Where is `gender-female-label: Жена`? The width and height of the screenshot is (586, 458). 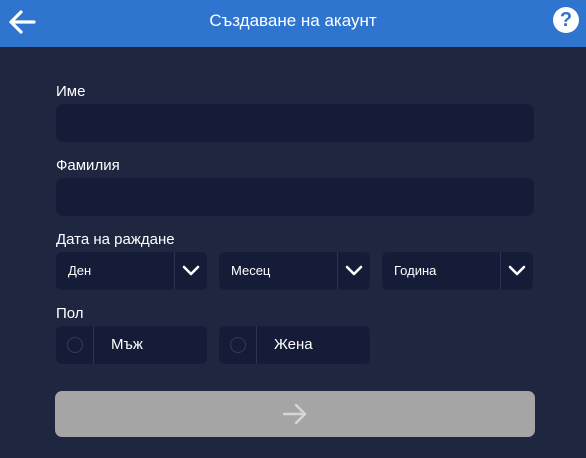
gender-female-label: Жена is located at coordinates (293, 344).